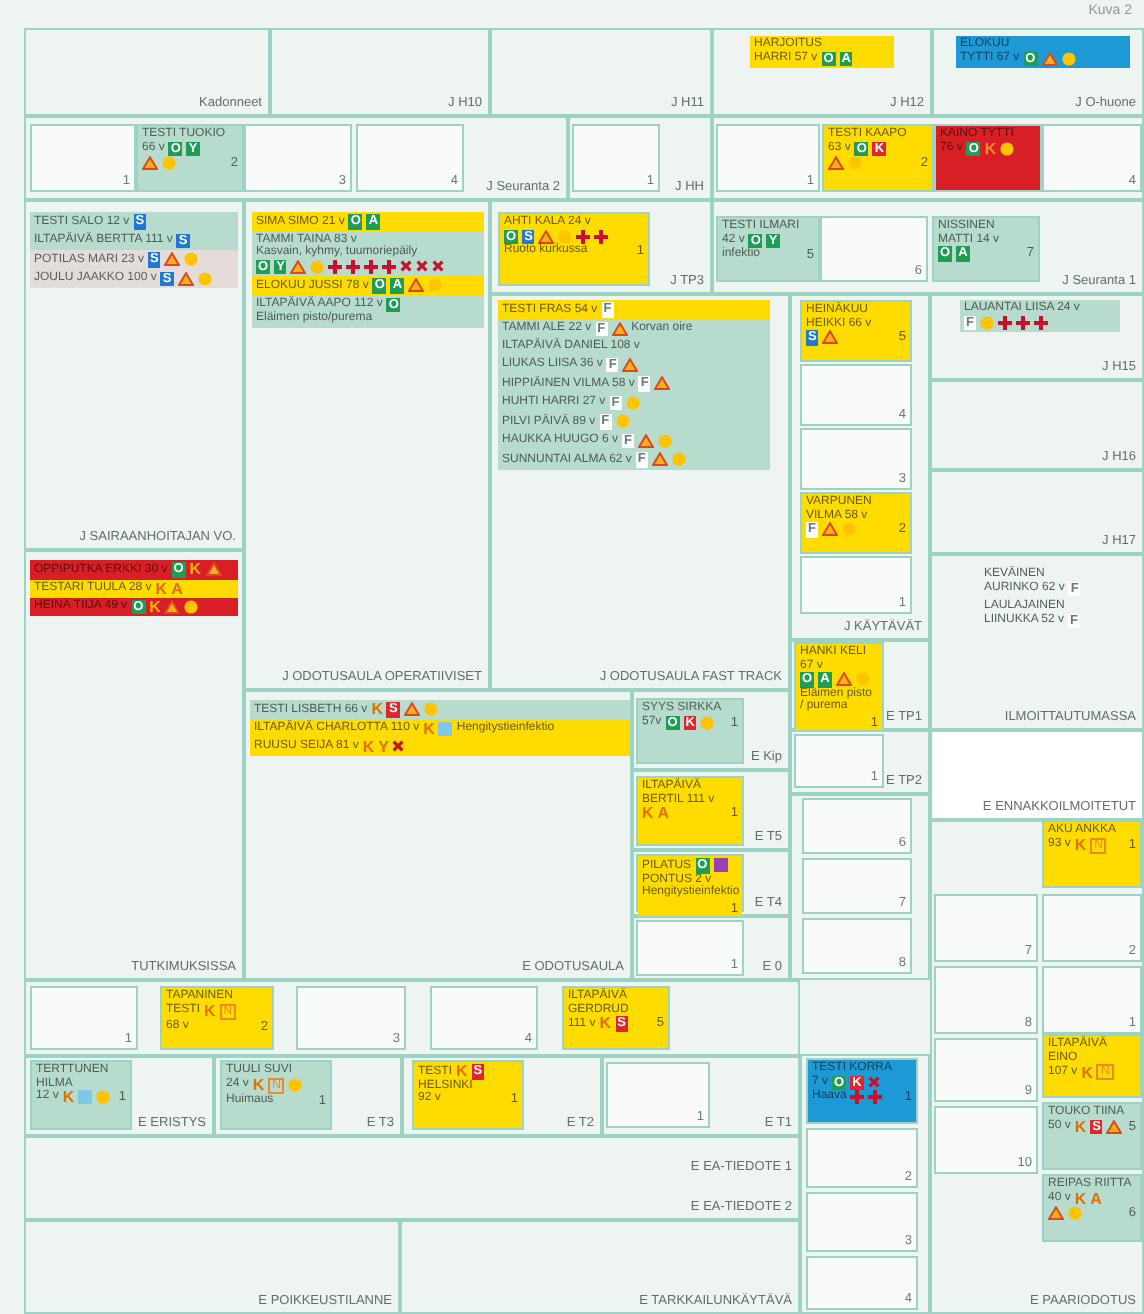 The height and width of the screenshot is (1314, 1144). Describe the element at coordinates (383, 746) in the screenshot. I see `status-letter: Y` at that location.